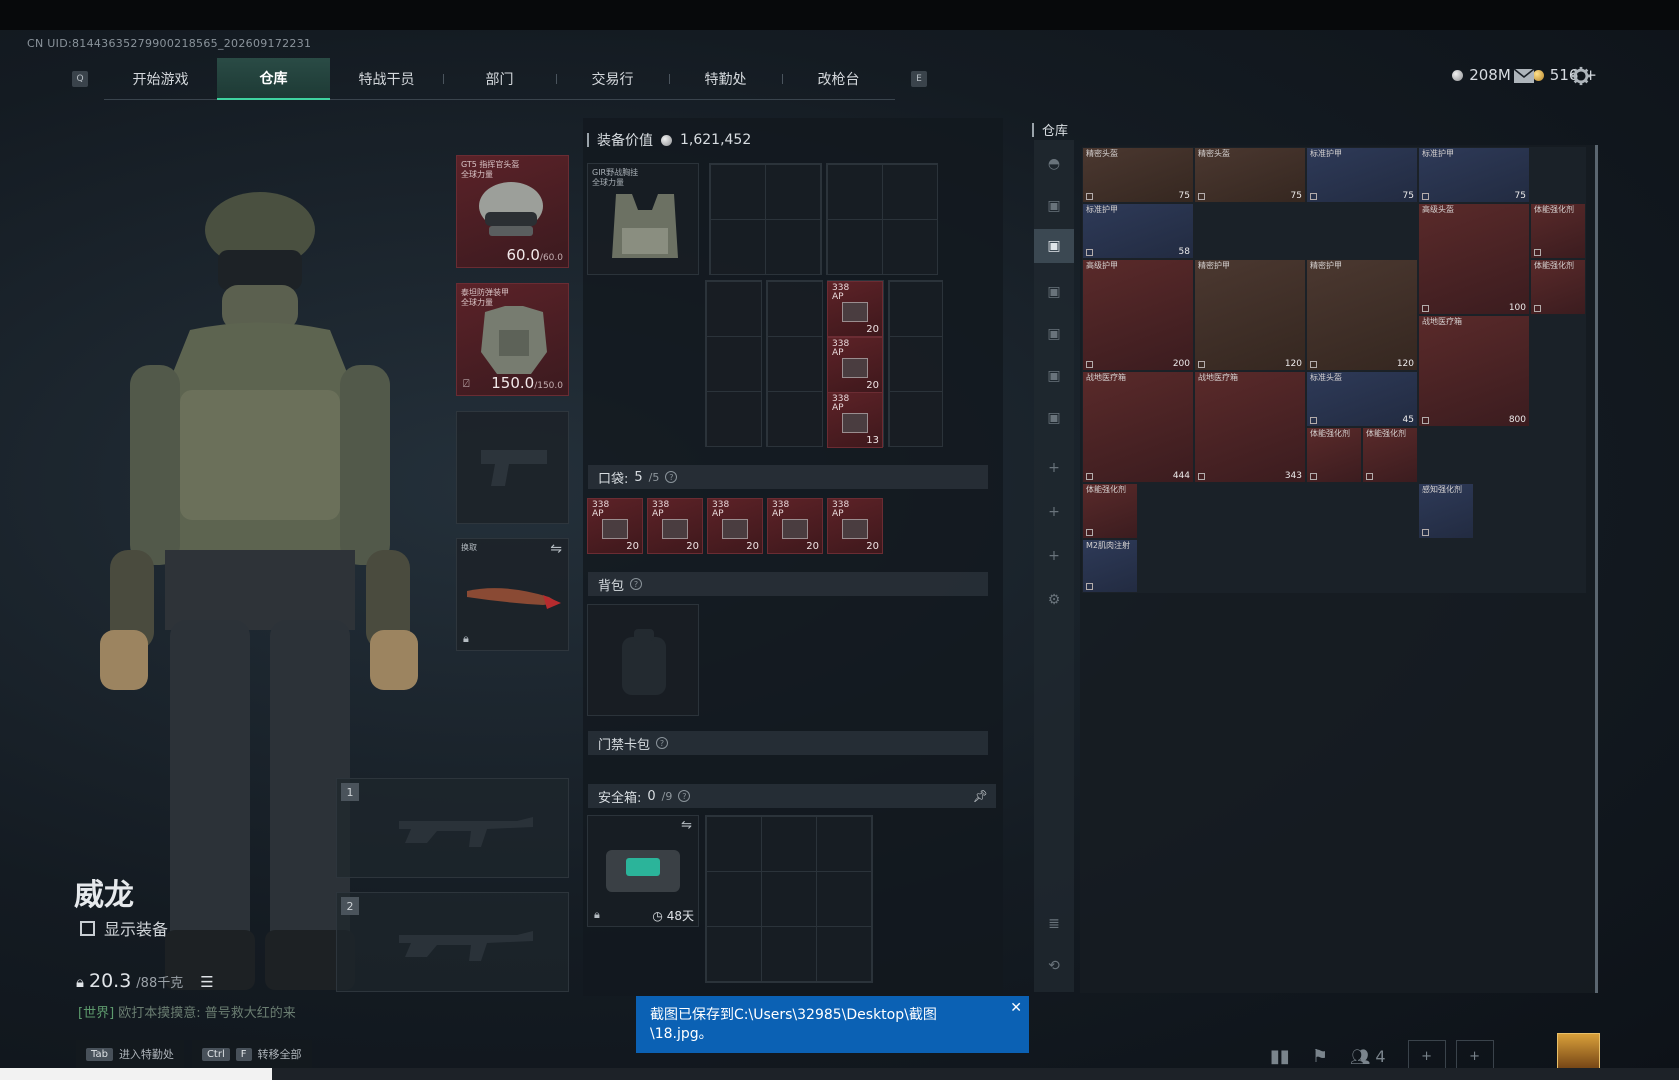 Image resolution: width=1679 pixels, height=1080 pixels. I want to click on pocket-ammo-5: 338 AP 20, so click(855, 526).